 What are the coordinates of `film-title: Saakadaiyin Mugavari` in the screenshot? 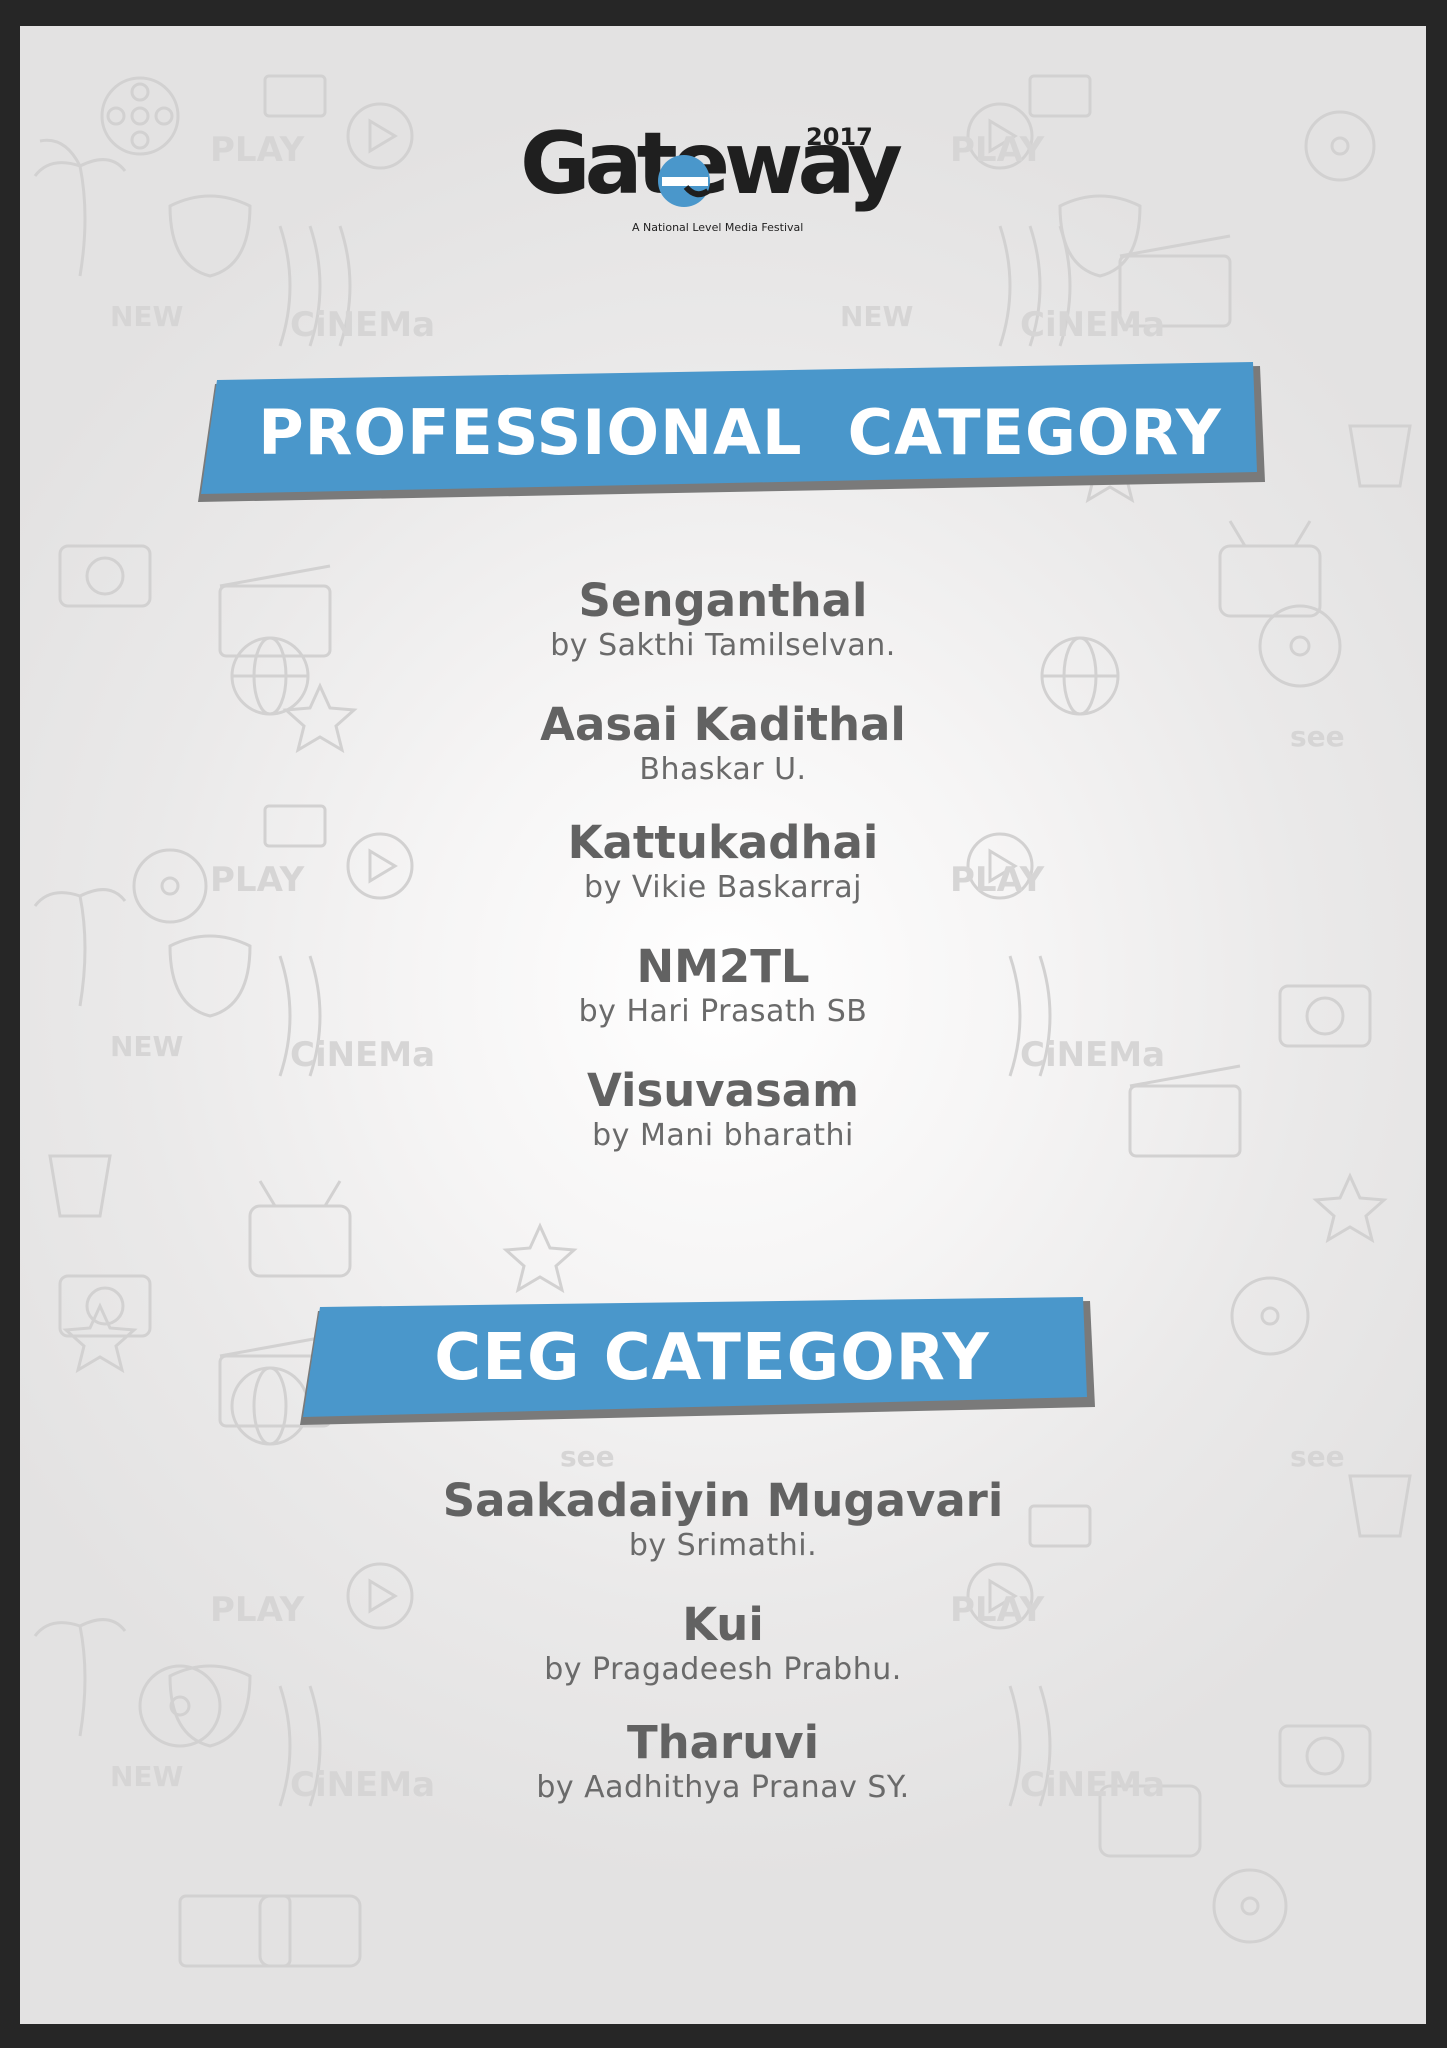 It's located at (723, 1500).